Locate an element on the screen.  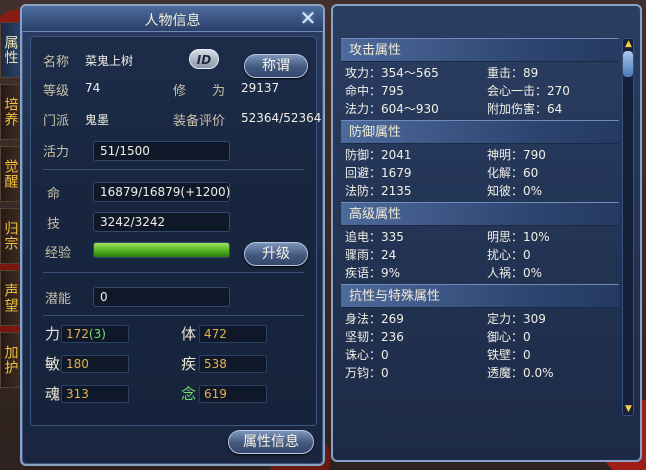
potential-label: 潜能 is located at coordinates (58, 299).